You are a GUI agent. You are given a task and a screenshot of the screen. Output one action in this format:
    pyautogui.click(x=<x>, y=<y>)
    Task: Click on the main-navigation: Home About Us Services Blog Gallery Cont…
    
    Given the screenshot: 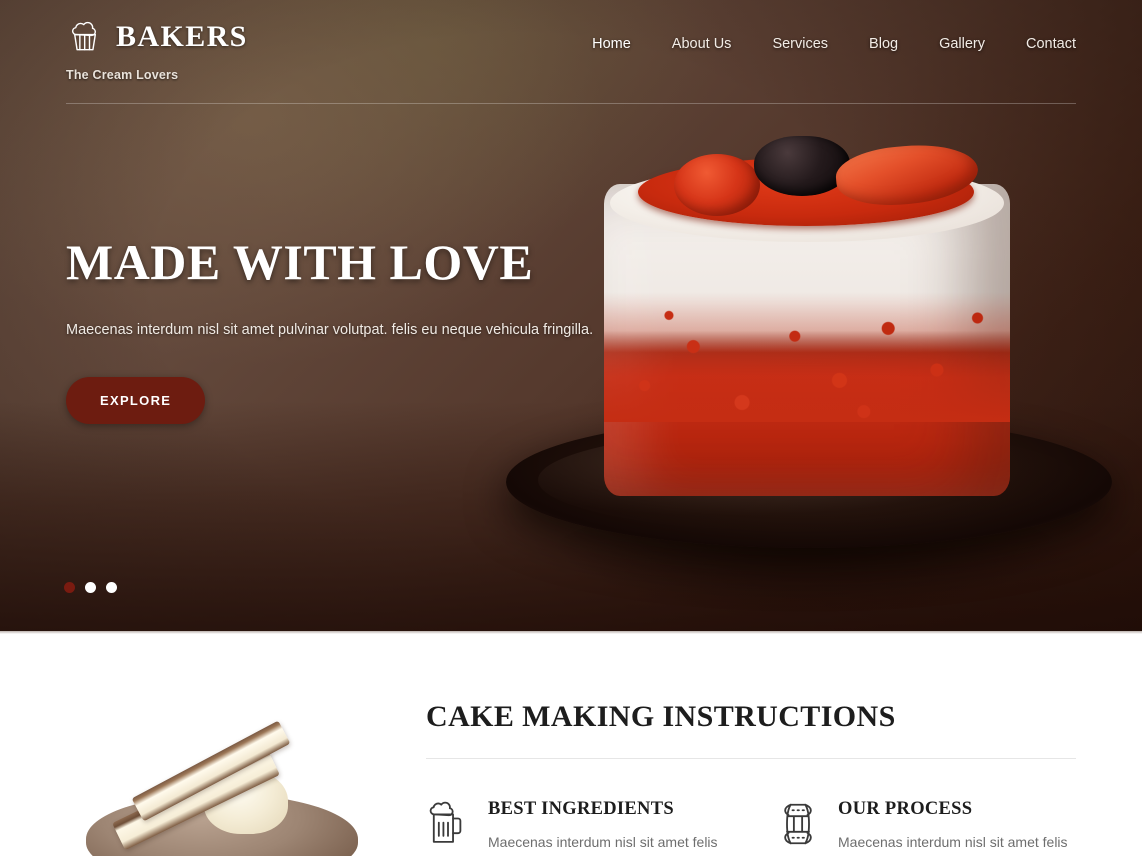 What is the action you would take?
    pyautogui.click(x=834, y=44)
    